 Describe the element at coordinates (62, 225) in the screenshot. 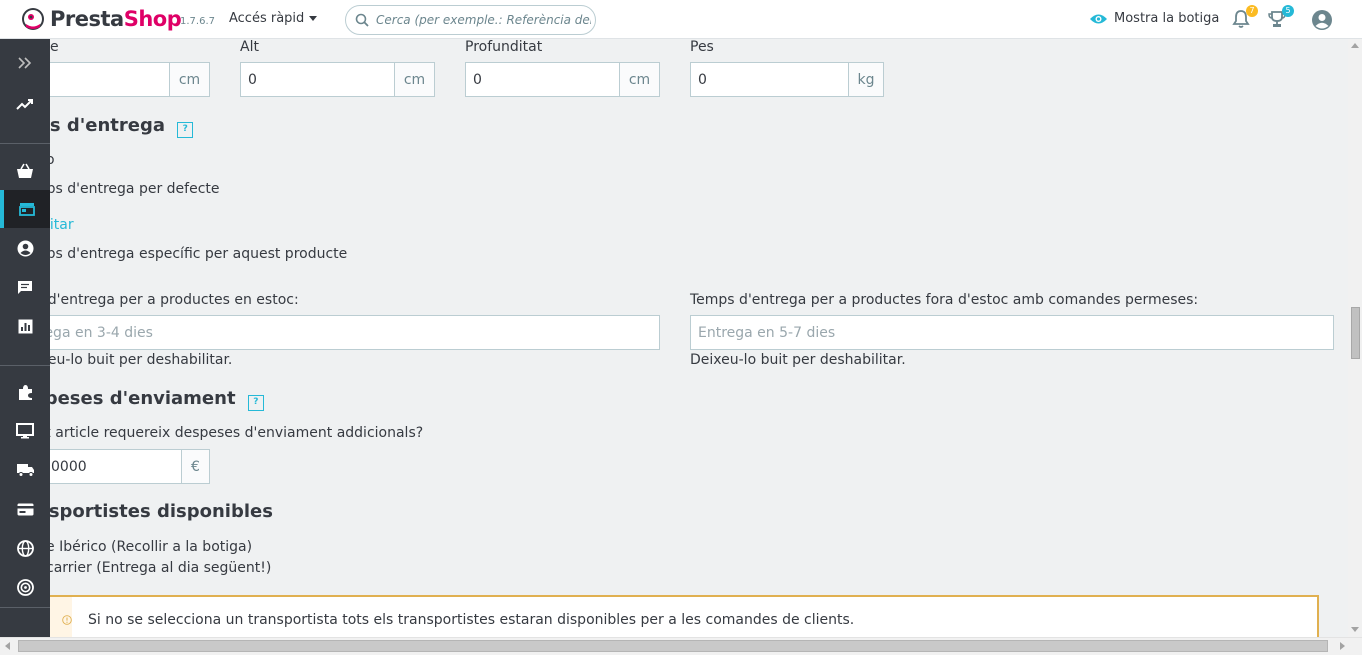

I see `edit-delivery-link: litar` at that location.